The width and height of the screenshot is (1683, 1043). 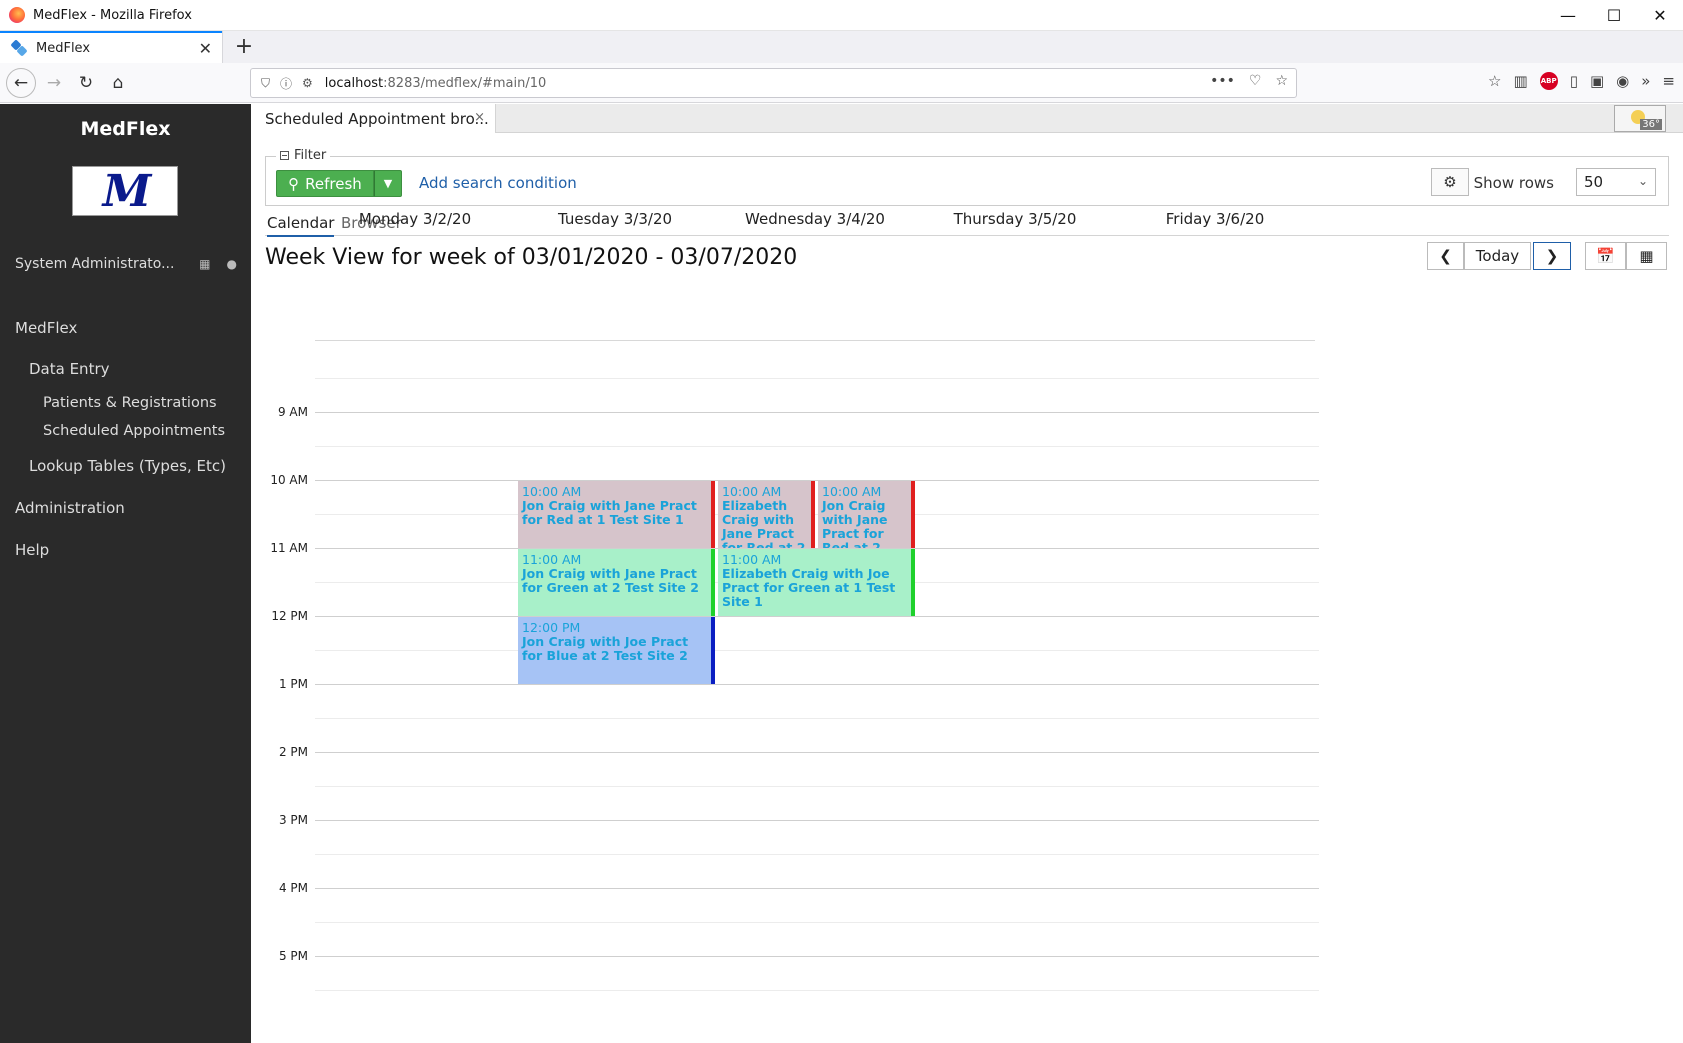 What do you see at coordinates (55, 369) in the screenshot?
I see `sidebar-item-data-entry: Data Entry` at bounding box center [55, 369].